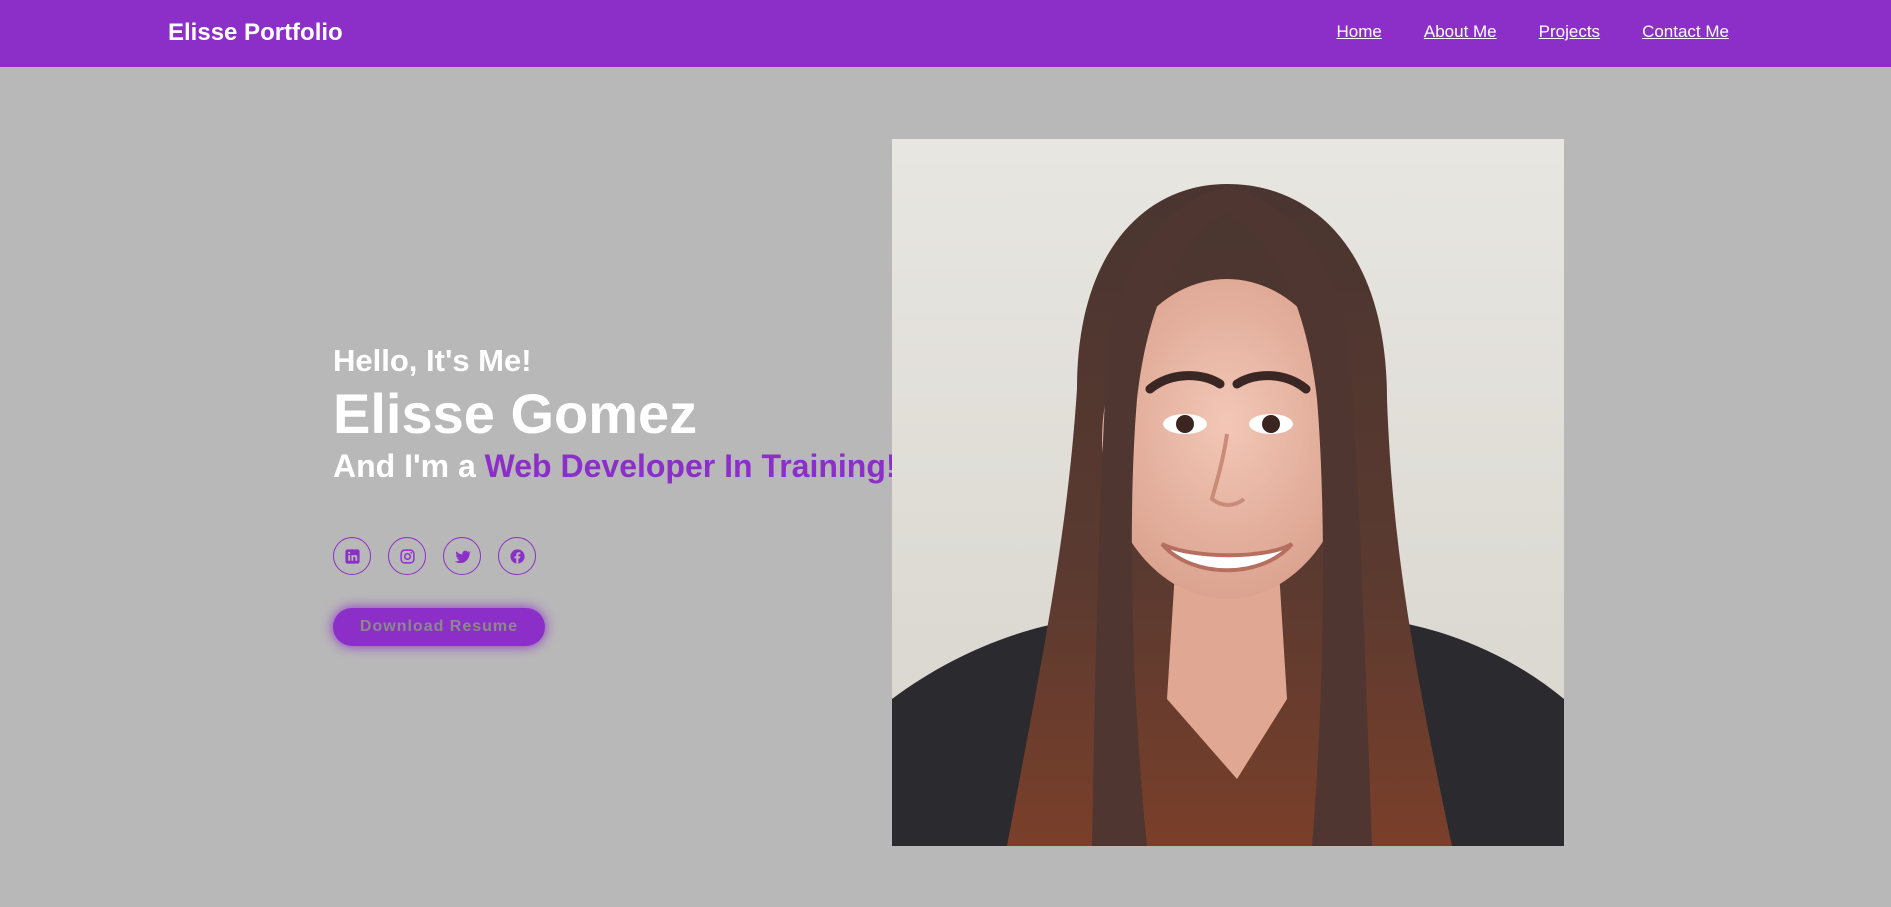 The image size is (1891, 907). I want to click on social-links, so click(434, 556).